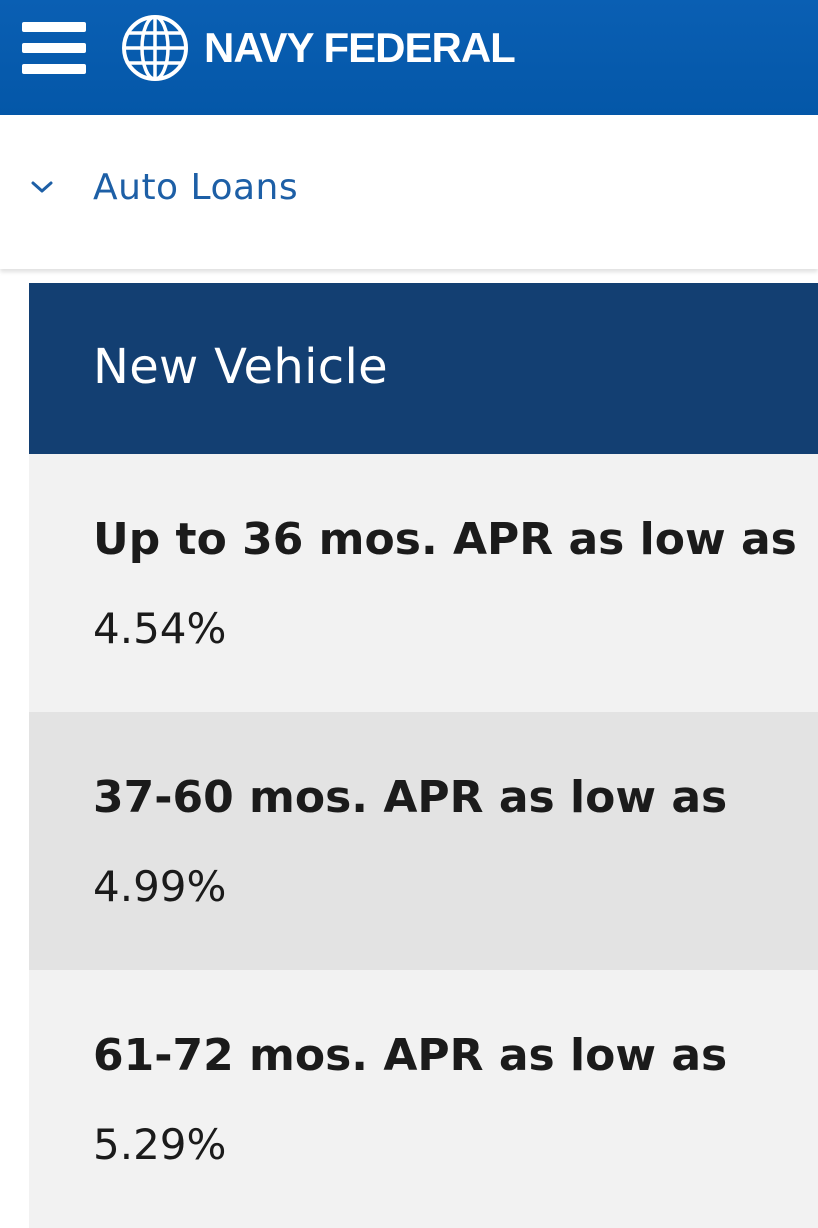  Describe the element at coordinates (410, 1055) in the screenshot. I see `rate-term: 61-72 mos. APR as low as` at that location.